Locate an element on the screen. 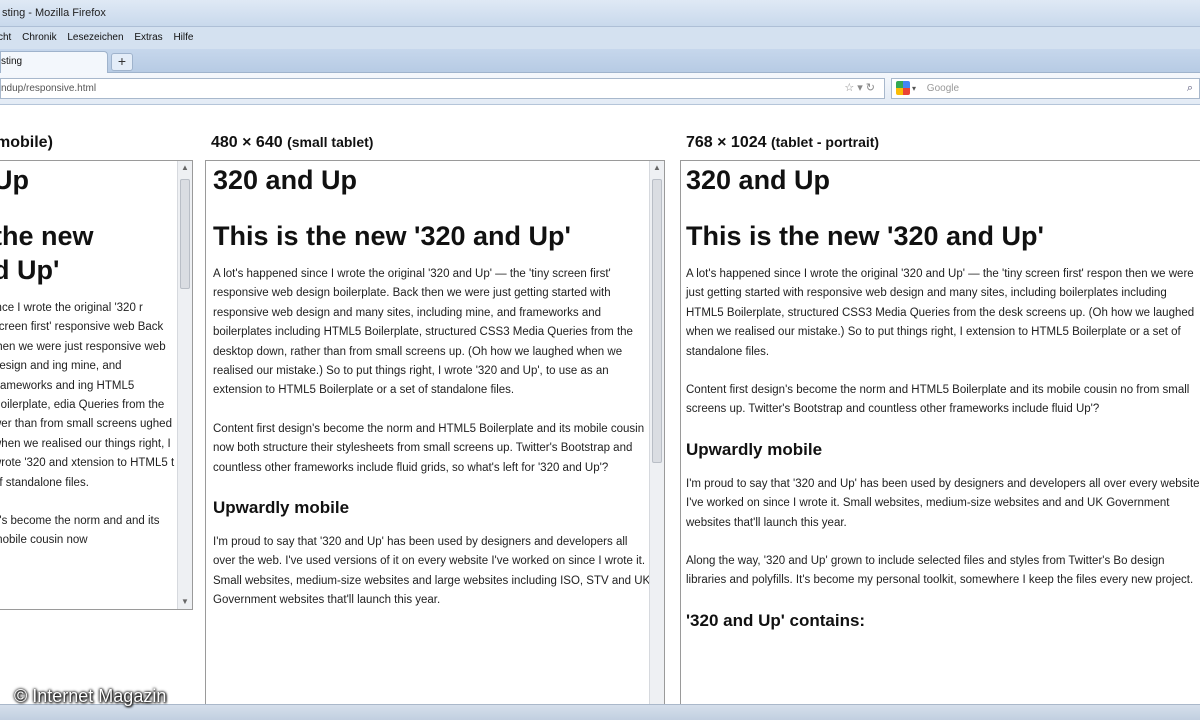  watermark: © Internet Magazin is located at coordinates (90, 696).